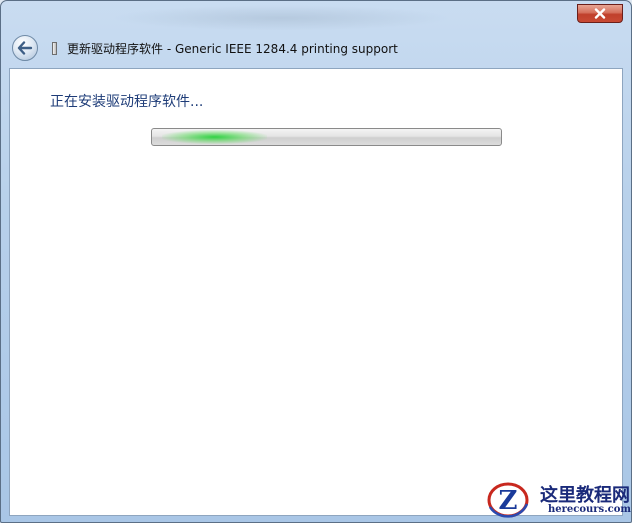 The image size is (632, 523). I want to click on glass-background, so click(281, 18).